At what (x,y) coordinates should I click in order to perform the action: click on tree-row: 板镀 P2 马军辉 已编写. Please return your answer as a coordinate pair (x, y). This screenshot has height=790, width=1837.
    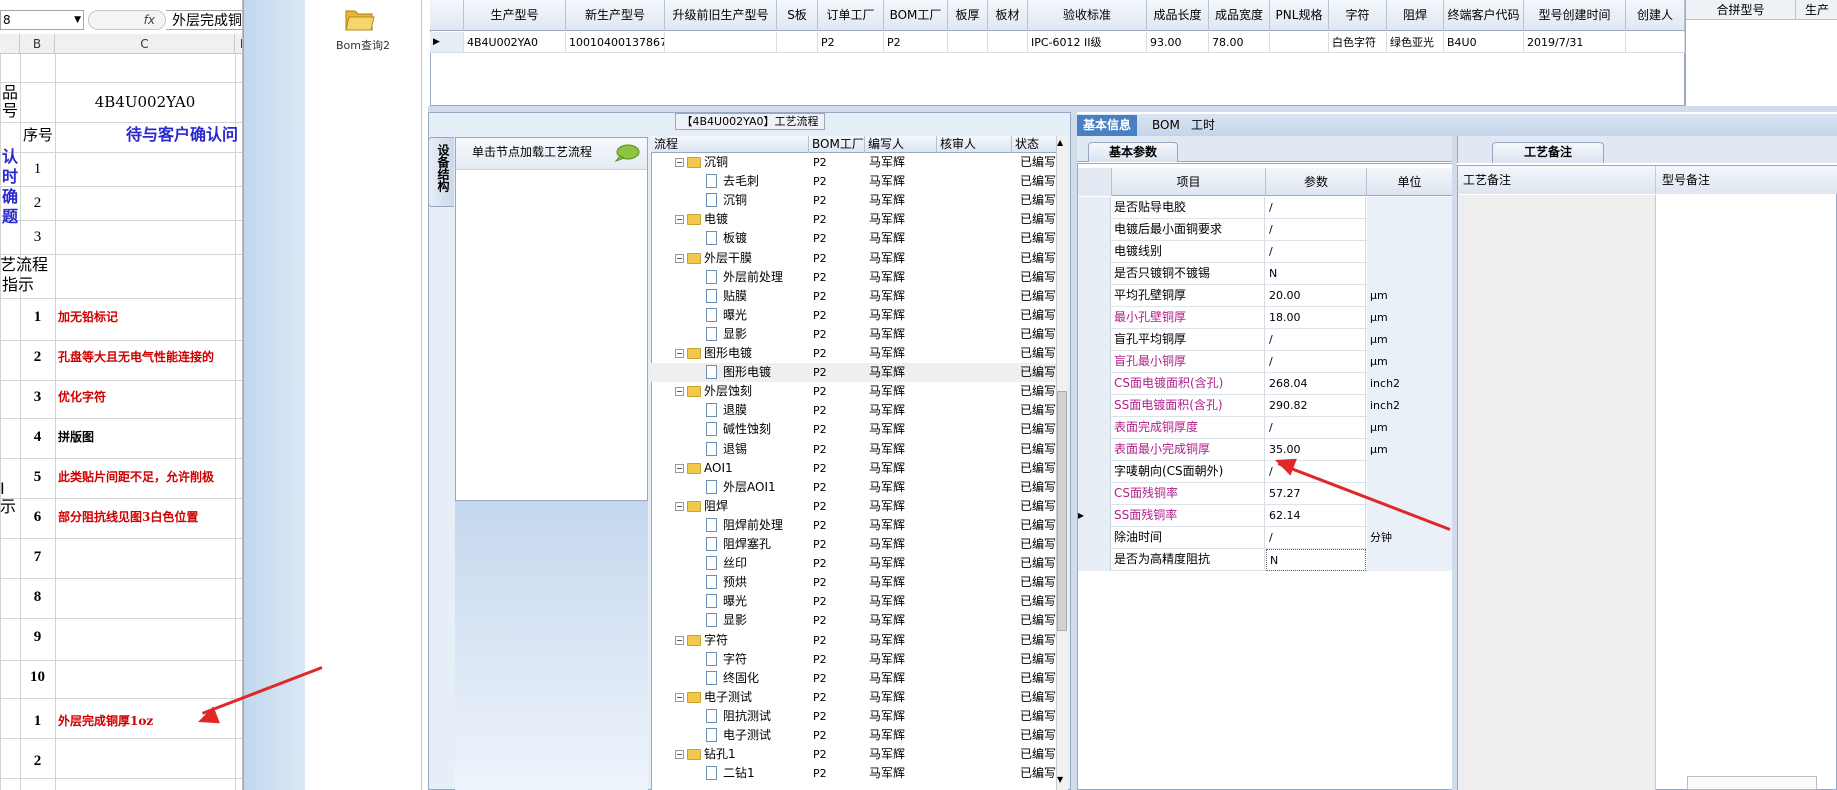
    Looking at the image, I should click on (853, 238).